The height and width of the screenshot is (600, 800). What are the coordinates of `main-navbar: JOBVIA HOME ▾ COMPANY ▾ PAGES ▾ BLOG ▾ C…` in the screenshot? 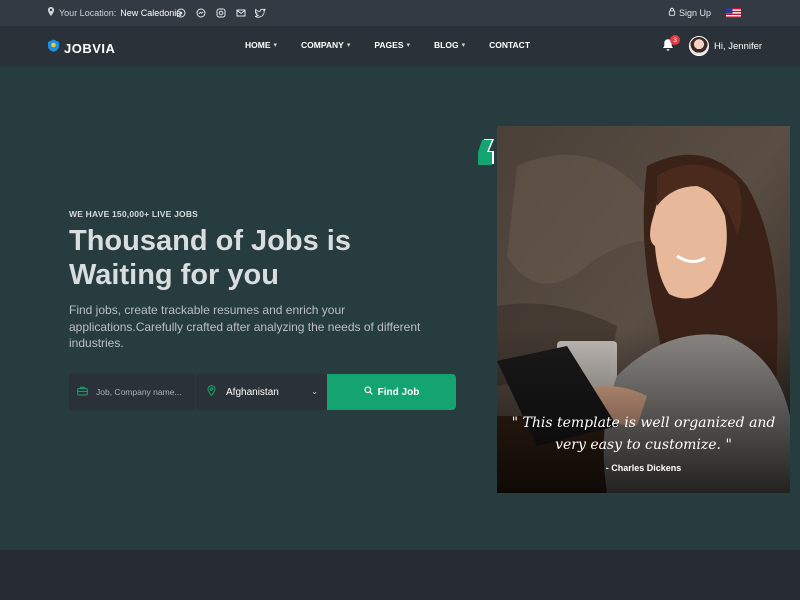 It's located at (400, 46).